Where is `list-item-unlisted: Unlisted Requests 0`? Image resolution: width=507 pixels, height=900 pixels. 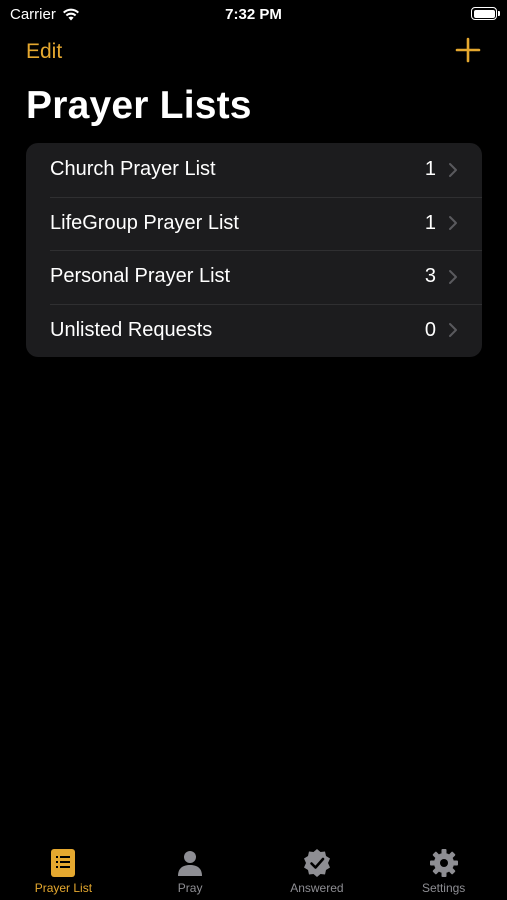
list-item-unlisted: Unlisted Requests 0 is located at coordinates (254, 330).